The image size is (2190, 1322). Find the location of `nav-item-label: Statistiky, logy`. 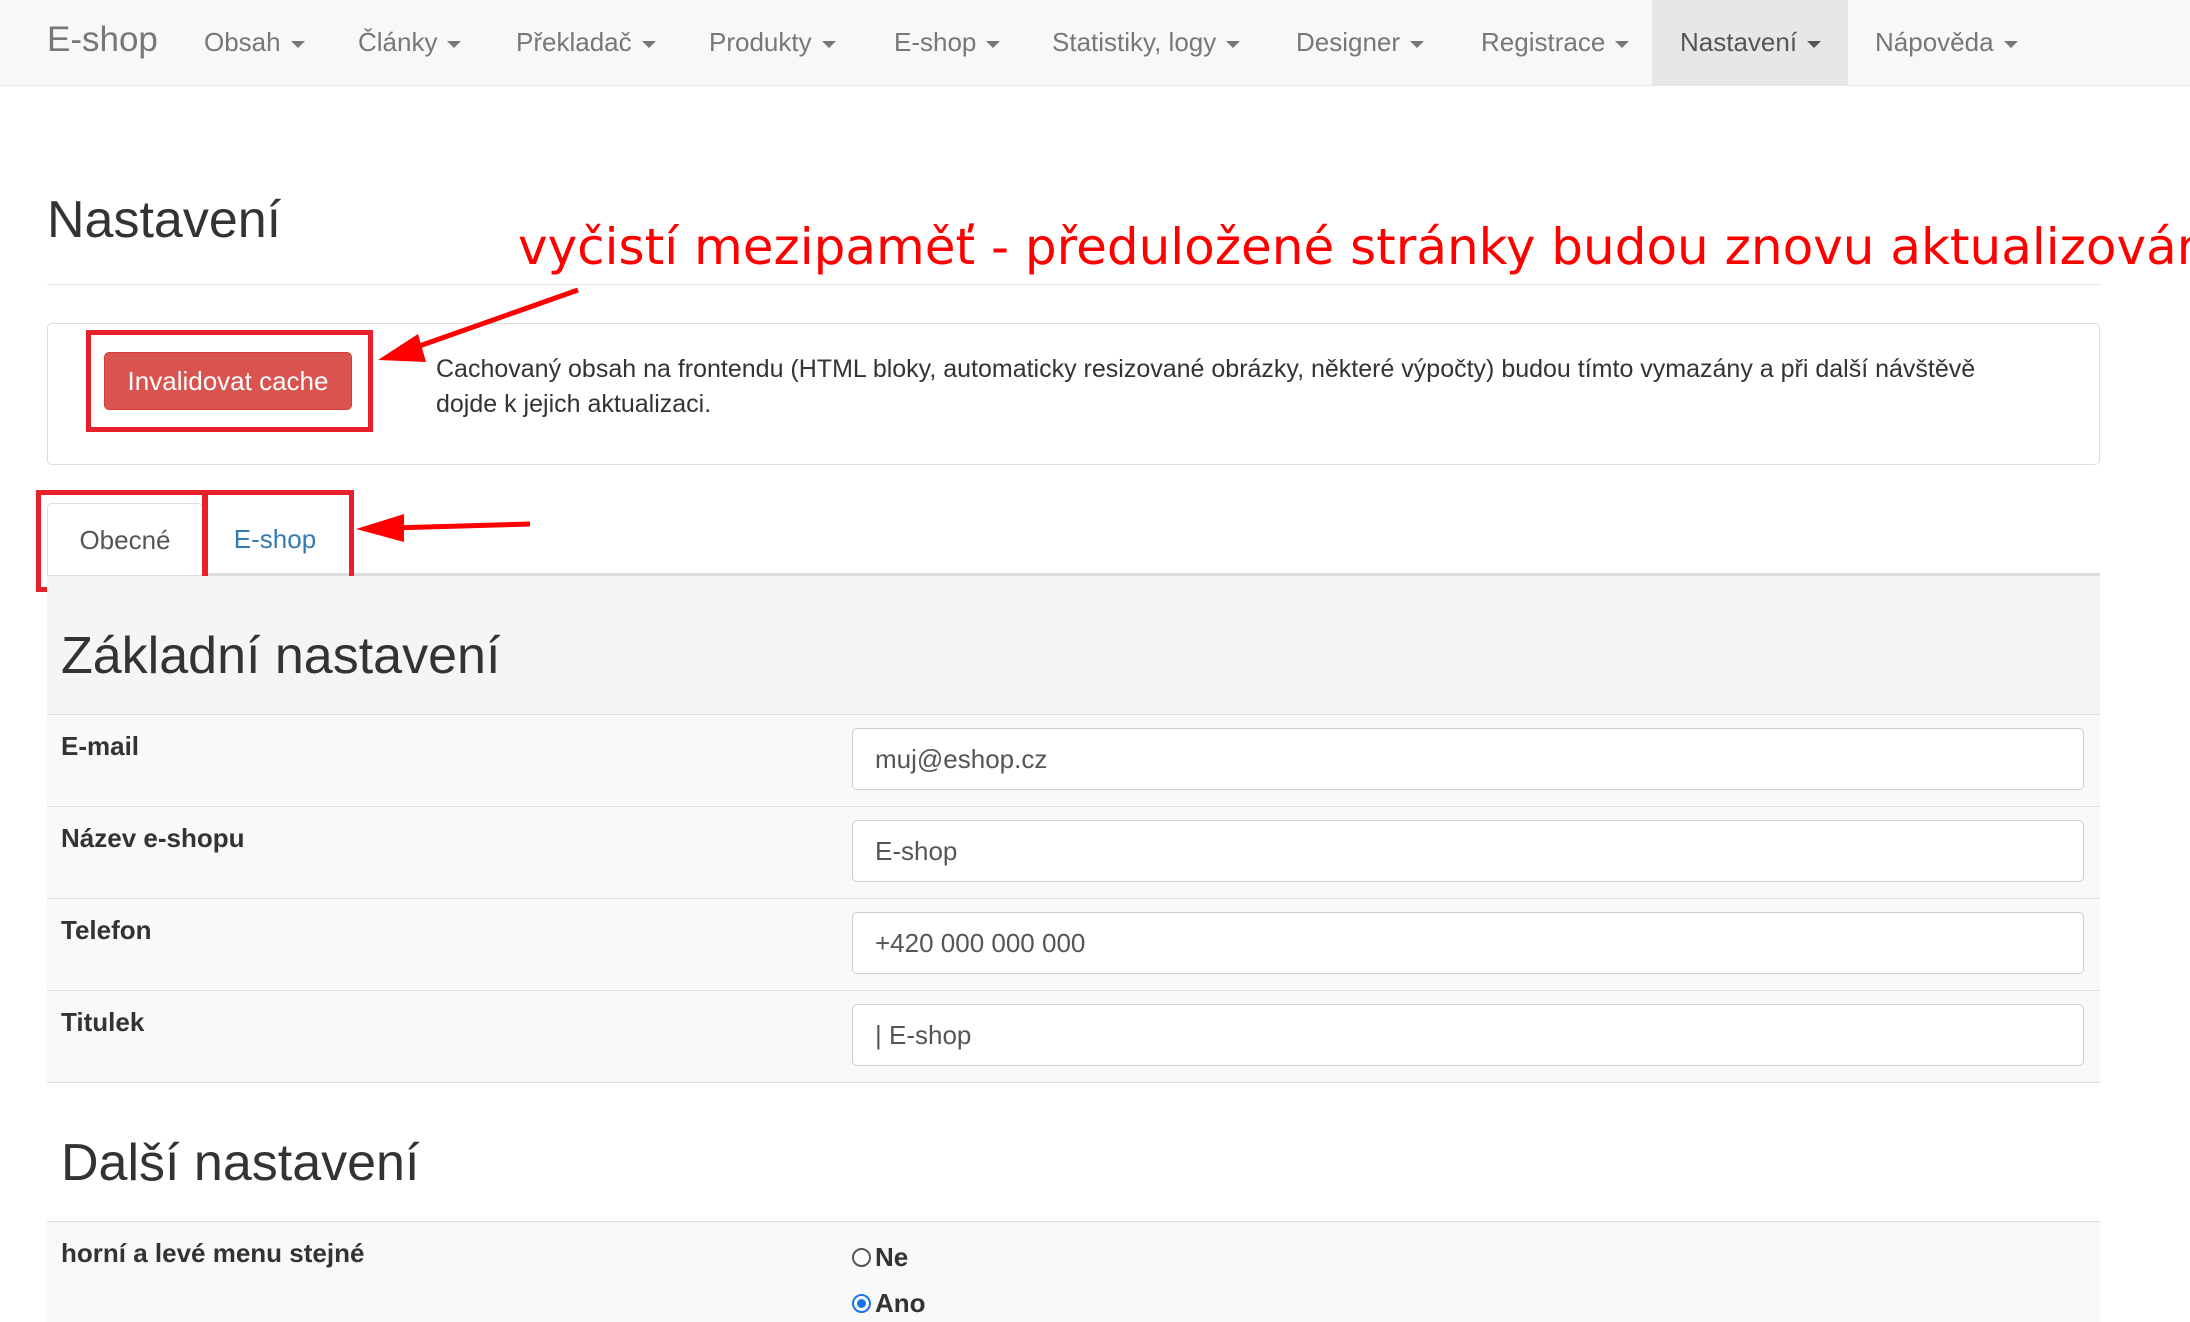

nav-item-label: Statistiky, logy is located at coordinates (1134, 42).